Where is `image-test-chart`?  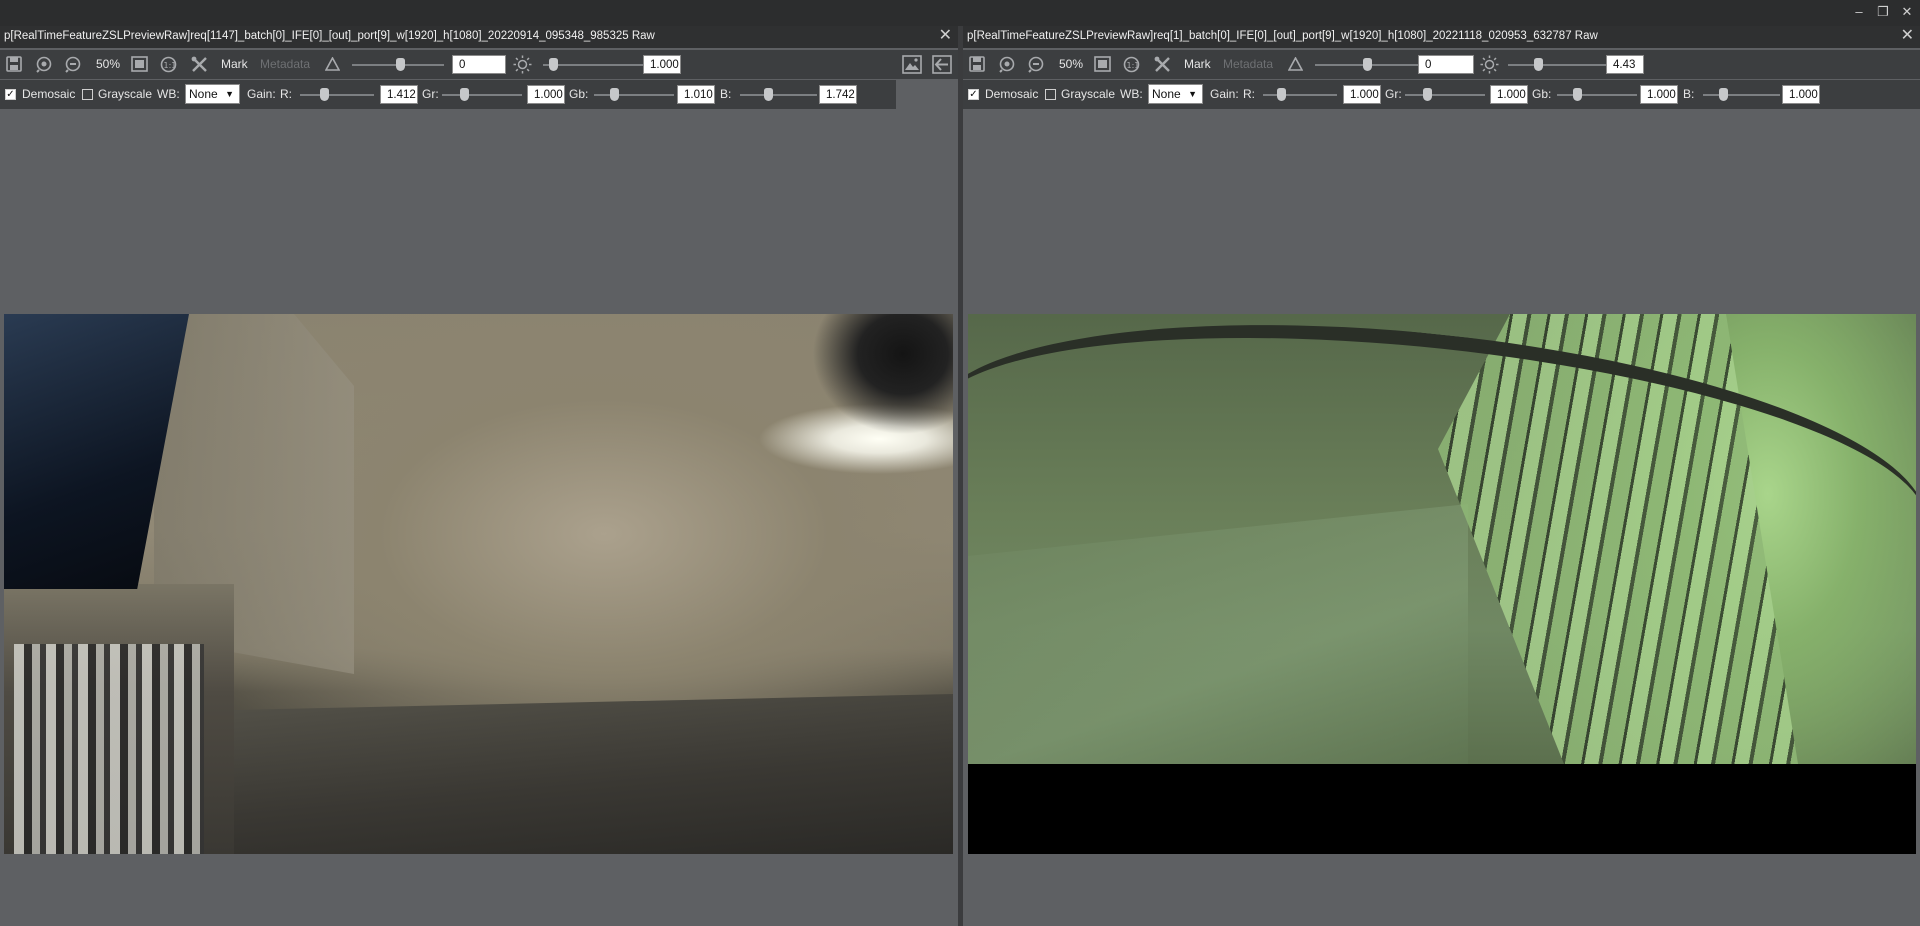
image-test-chart is located at coordinates (109, 749).